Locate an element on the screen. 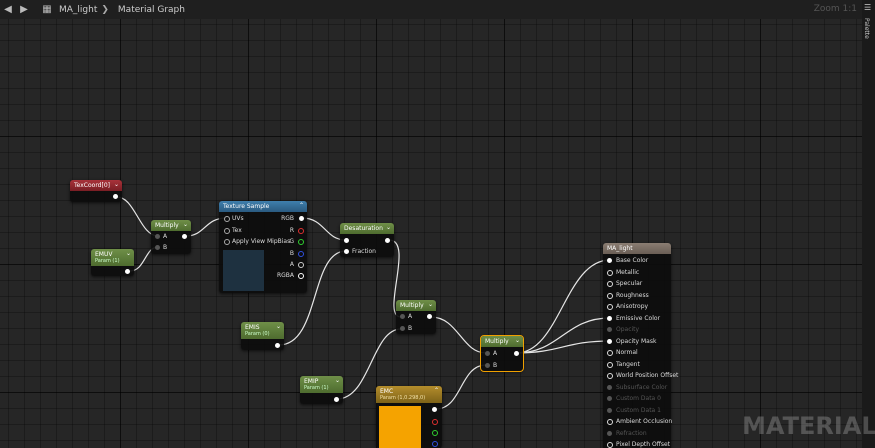 Image resolution: width=875 pixels, height=448 pixels. node-desaturation: Desaturation ⌄ Fraction is located at coordinates (367, 240).